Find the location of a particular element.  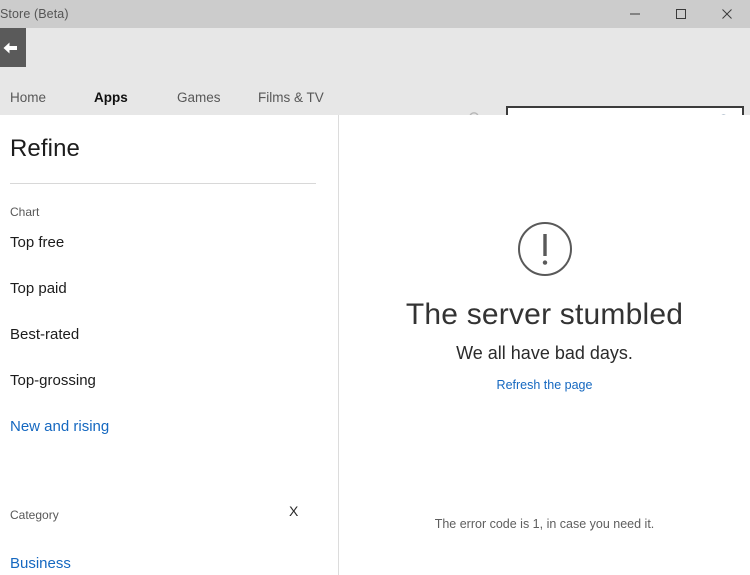

error-subtitle: We all have bad days. is located at coordinates (544, 353).